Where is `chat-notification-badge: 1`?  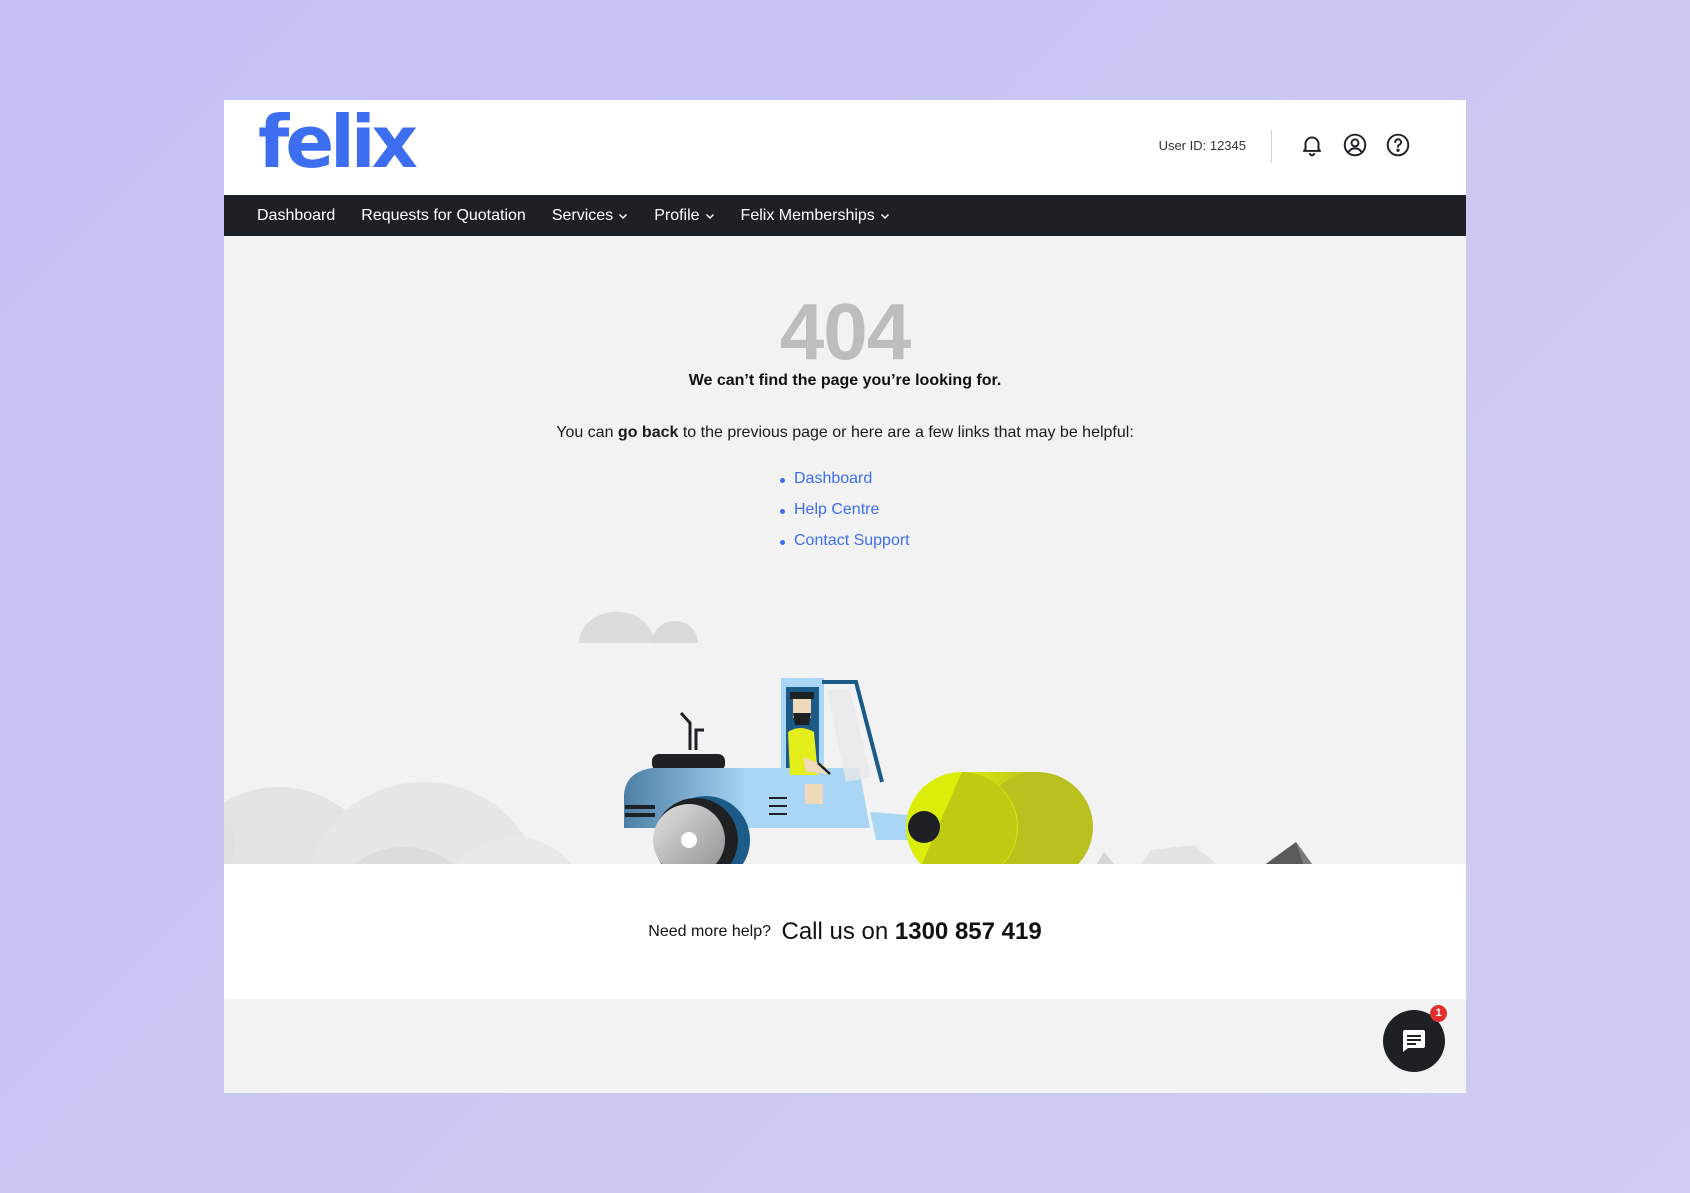
chat-notification-badge: 1 is located at coordinates (1438, 1013).